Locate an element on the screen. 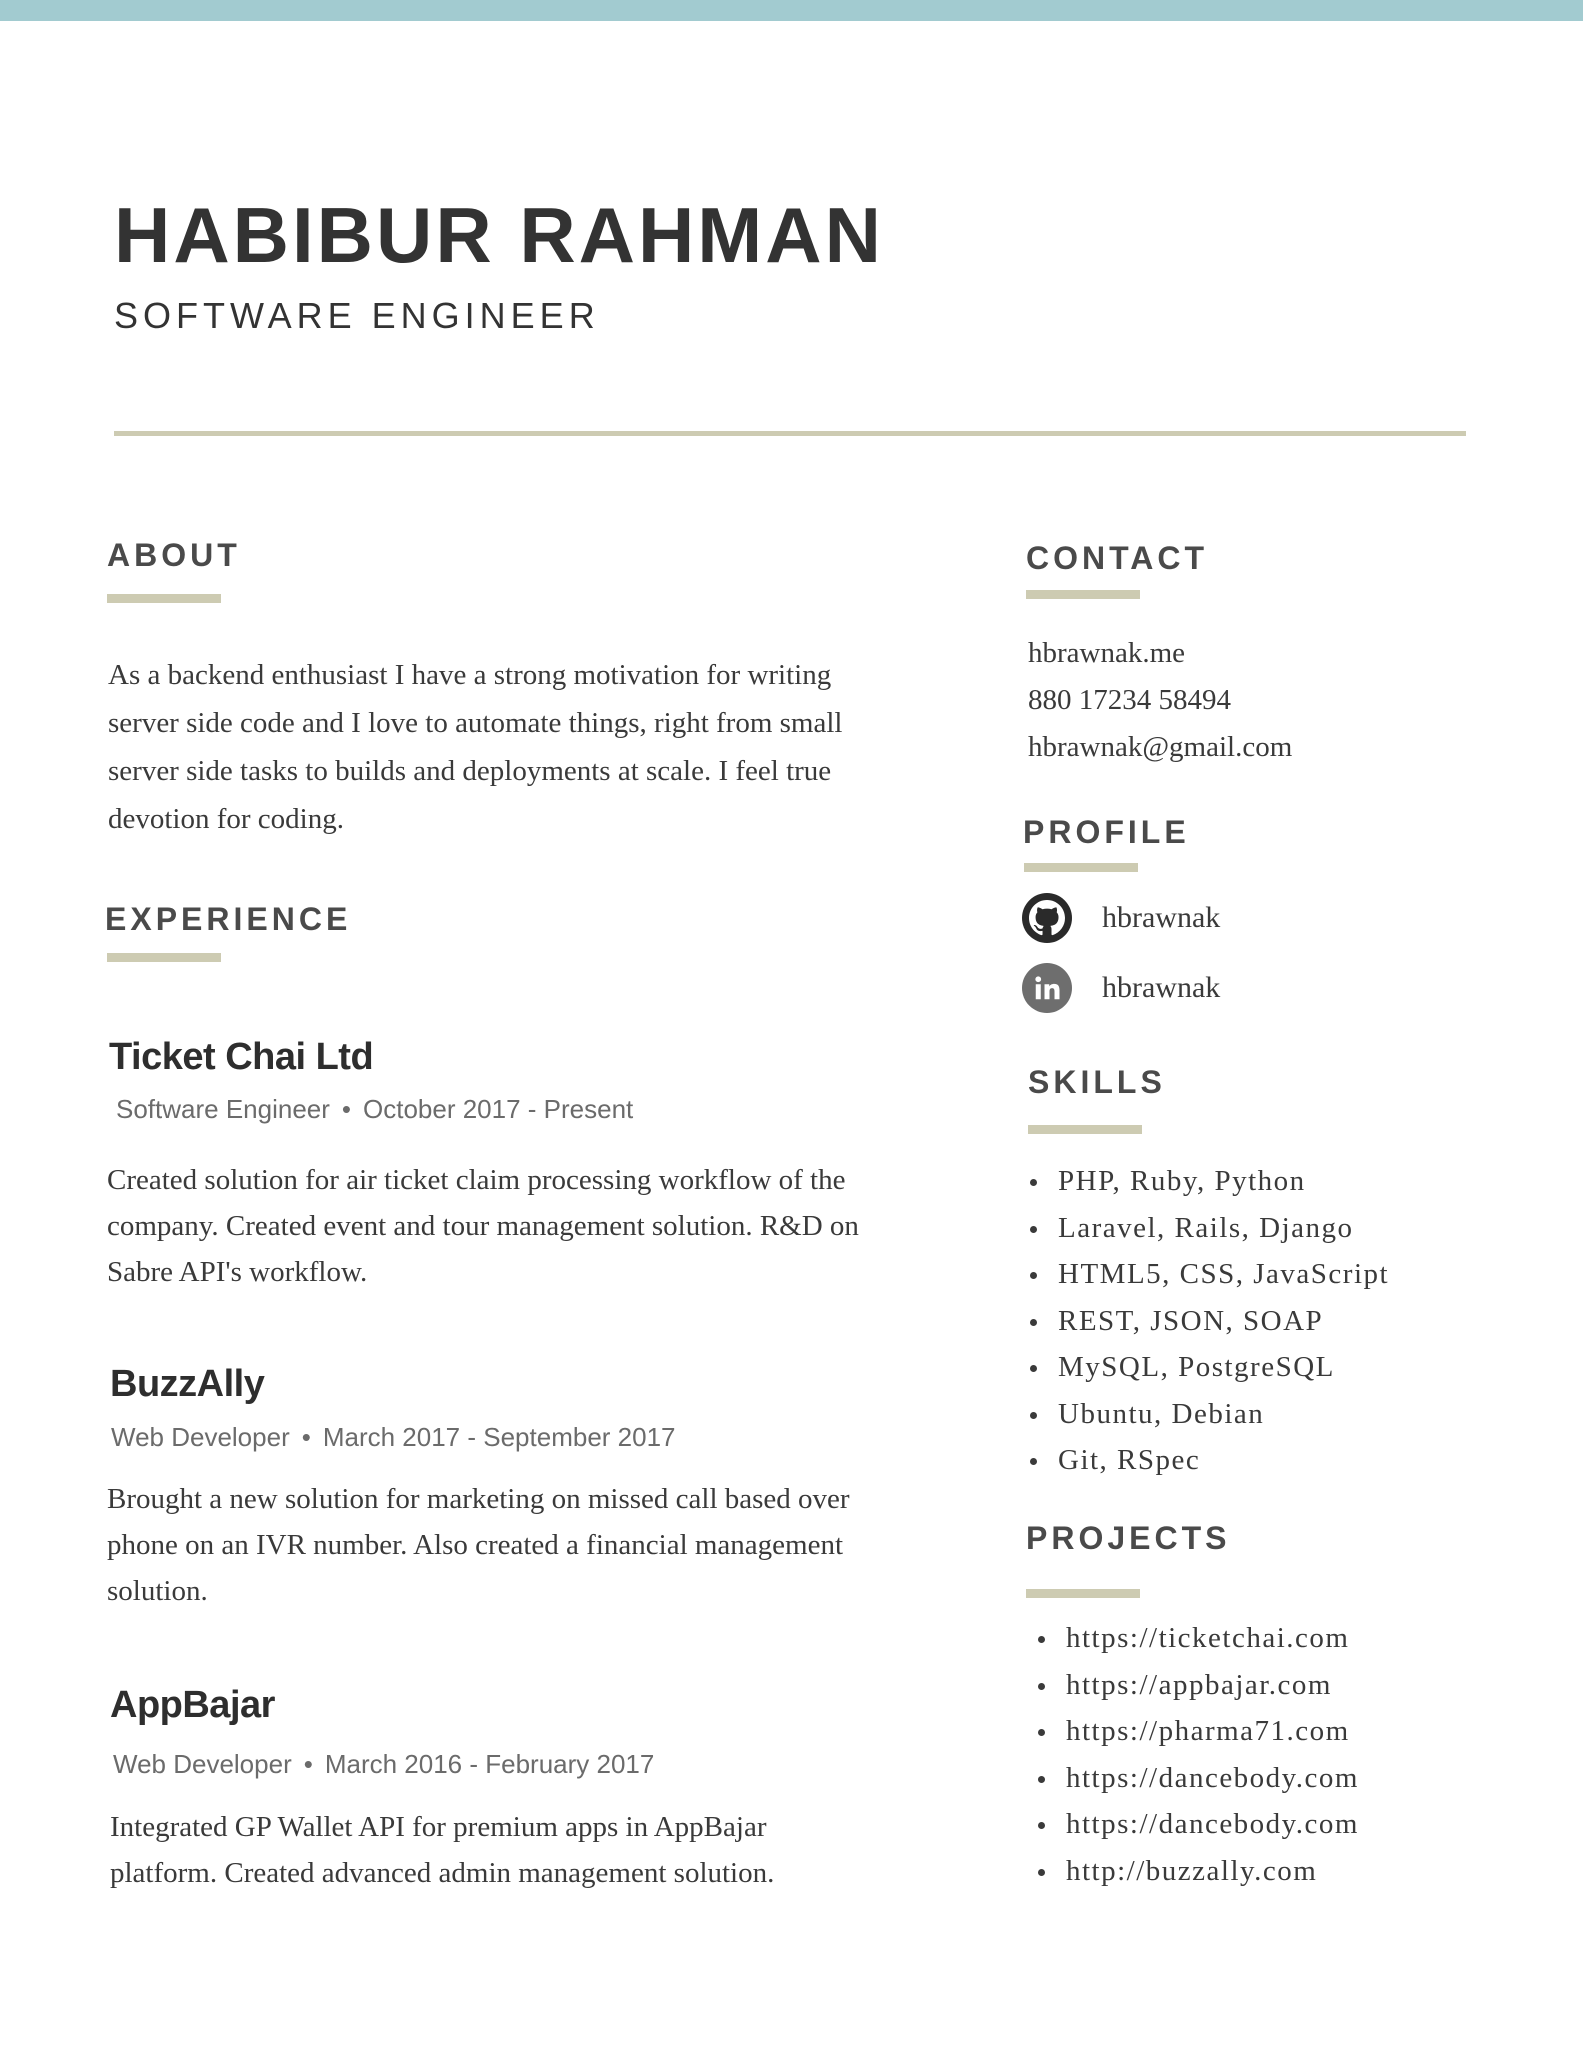 This screenshot has width=1583, height=2048. projects-heading: PROJECTS is located at coordinates (1128, 1538).